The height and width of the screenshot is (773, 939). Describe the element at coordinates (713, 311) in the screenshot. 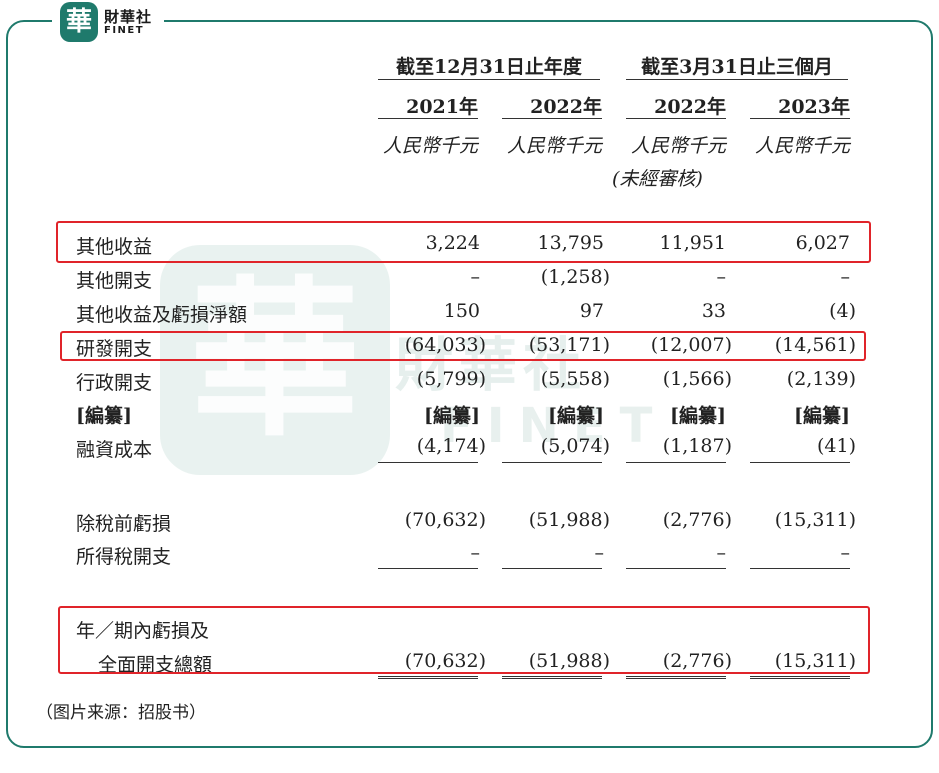

I see `cell-other-gains-q2022: 33` at that location.